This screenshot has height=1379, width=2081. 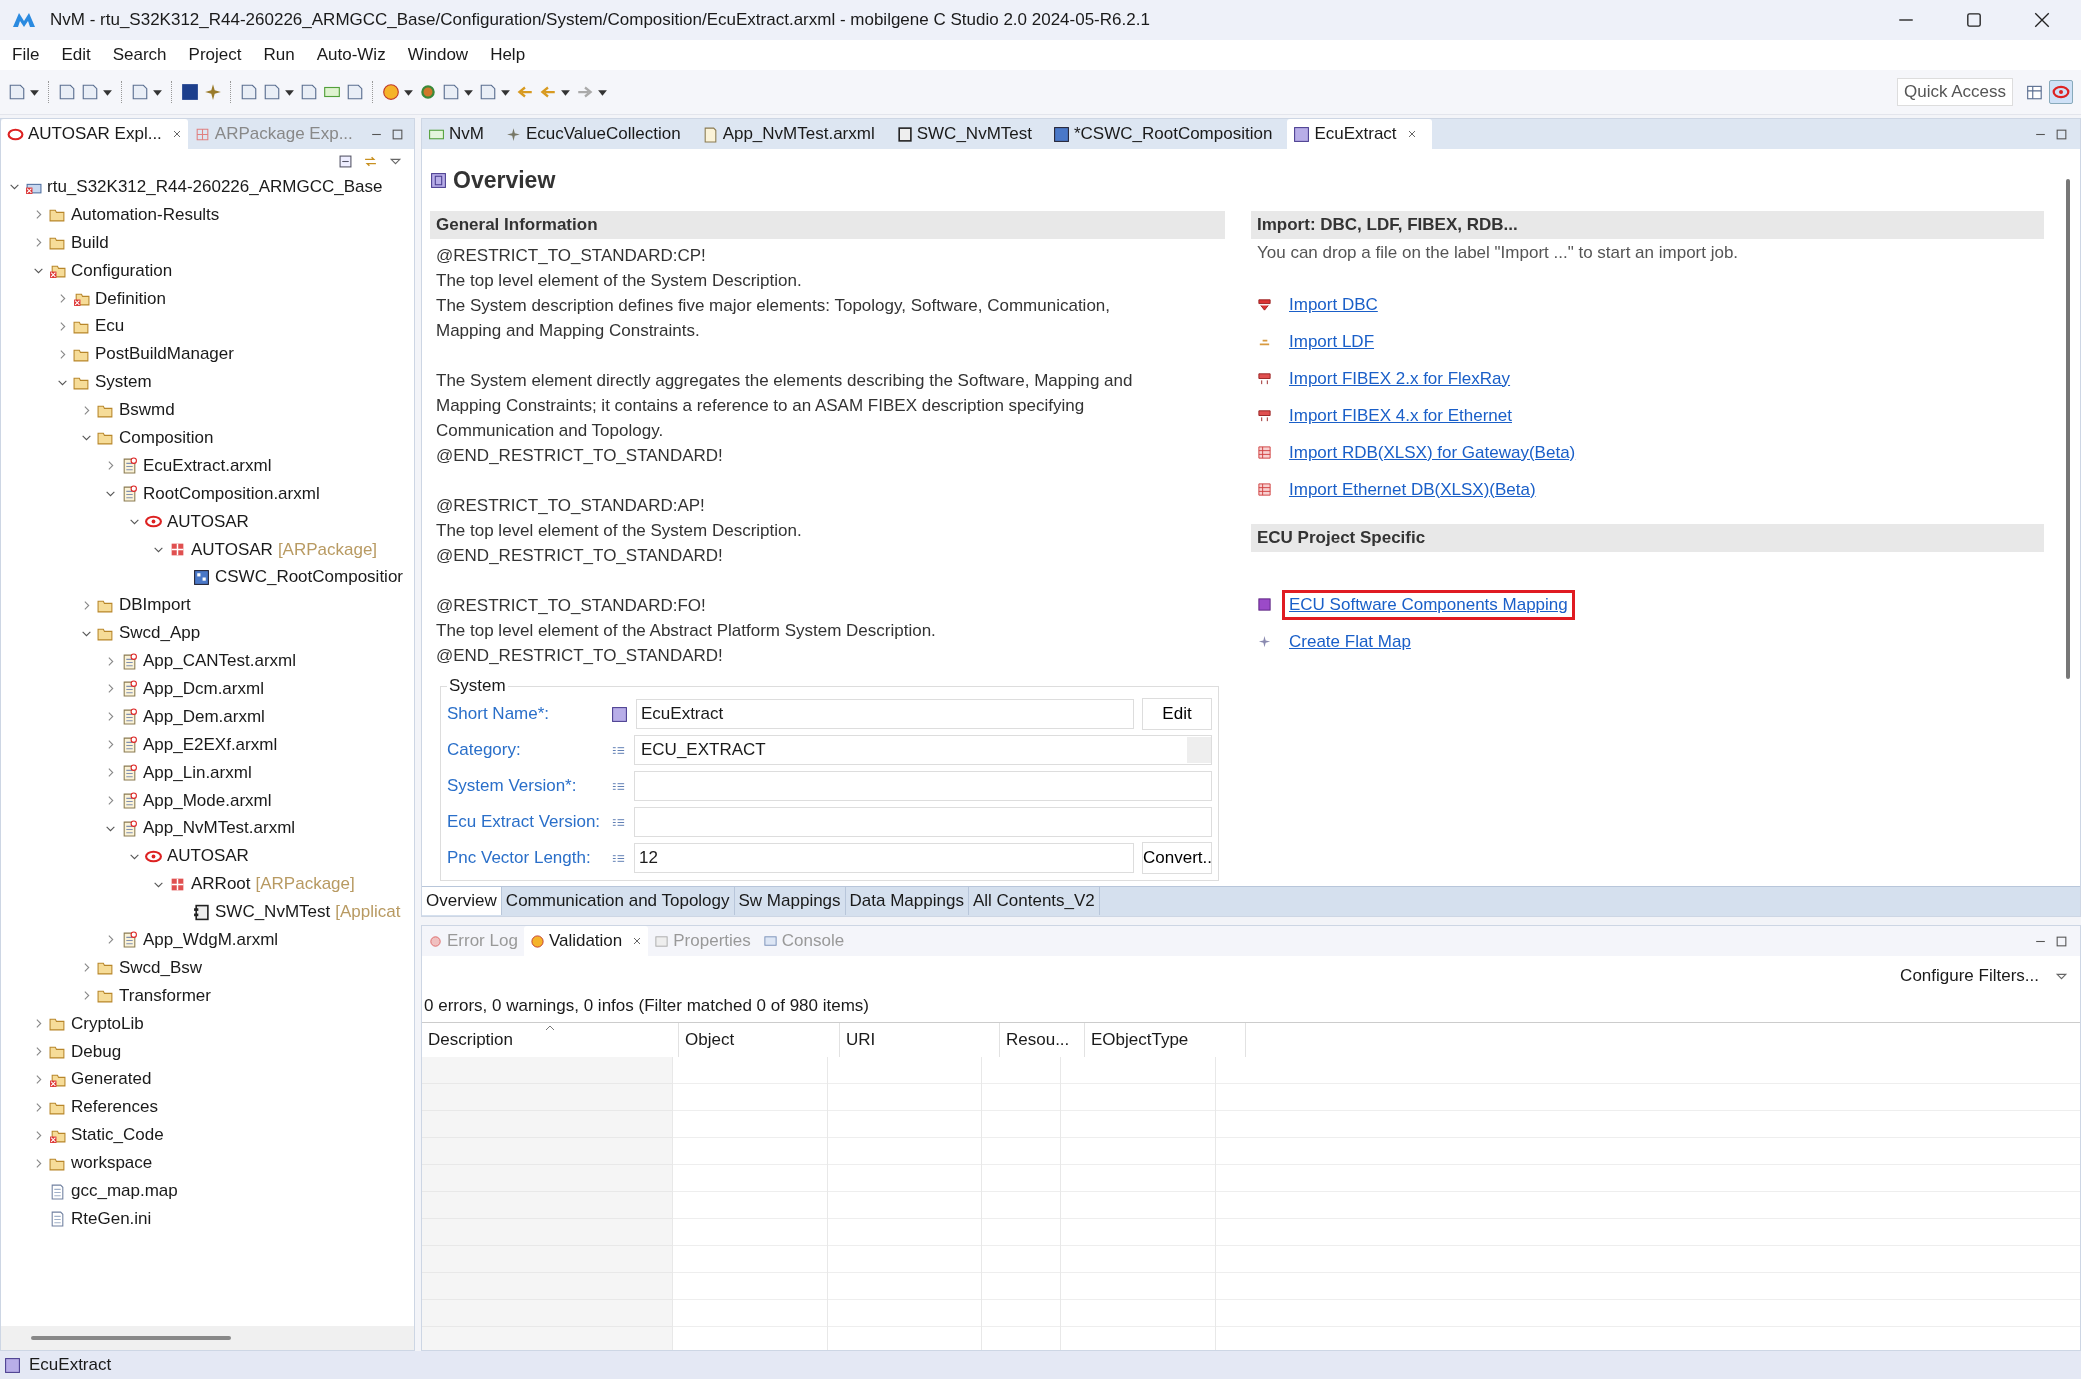 I want to click on import-link: Import RDB(XLSX) for Gateway(Beta), so click(x=1432, y=452).